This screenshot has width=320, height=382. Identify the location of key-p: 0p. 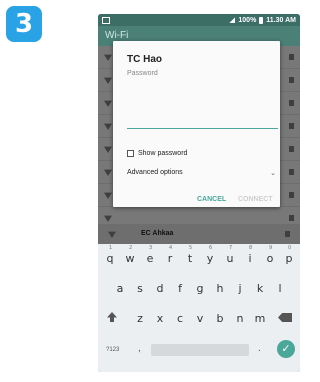
(289, 255).